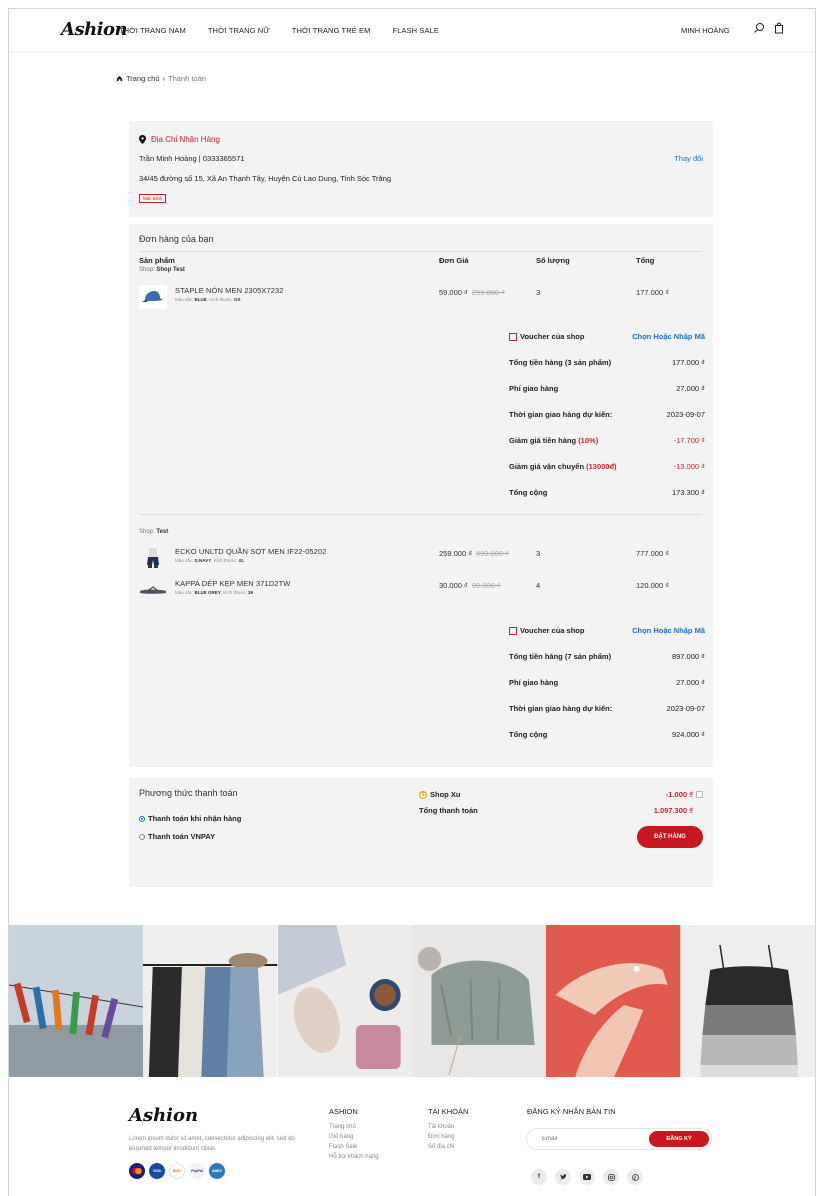 The width and height of the screenshot is (824, 1196). What do you see at coordinates (560, 656) in the screenshot?
I see `subtotal-label: Tổng tiền hàng (7 sản phẩm)` at bounding box center [560, 656].